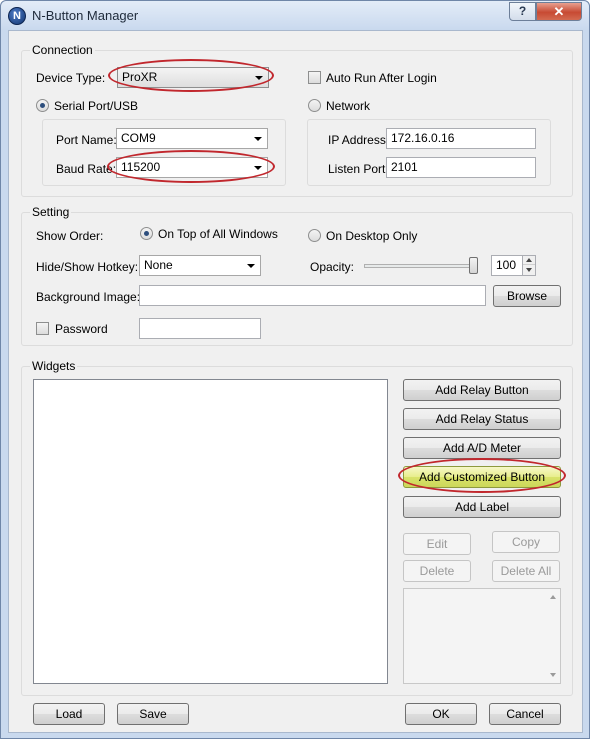 This screenshot has height=739, width=590. Describe the element at coordinates (51, 212) in the screenshot. I see `setting-group-title: Setting` at that location.